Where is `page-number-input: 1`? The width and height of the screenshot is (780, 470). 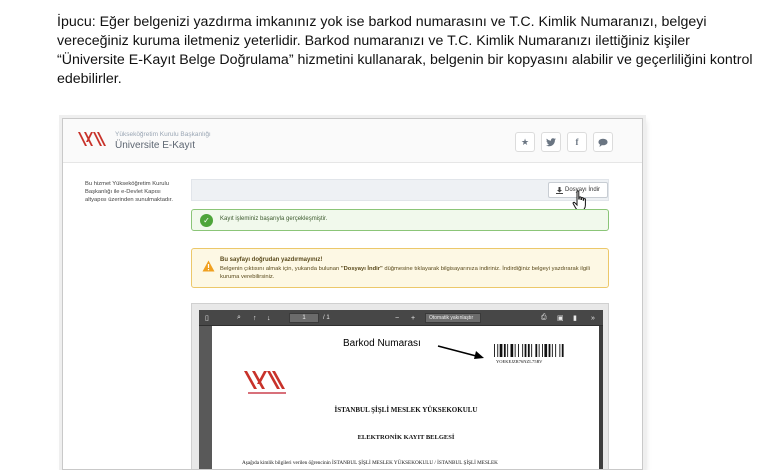
page-number-input: 1 is located at coordinates (304, 318).